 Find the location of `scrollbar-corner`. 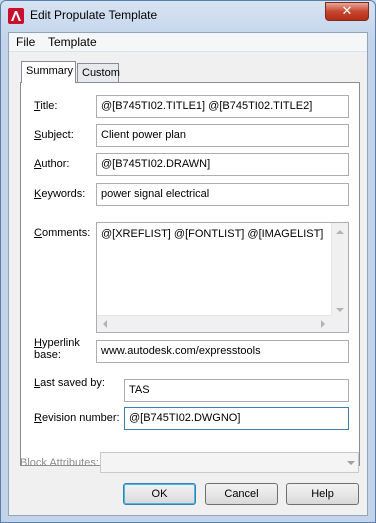

scrollbar-corner is located at coordinates (339, 323).